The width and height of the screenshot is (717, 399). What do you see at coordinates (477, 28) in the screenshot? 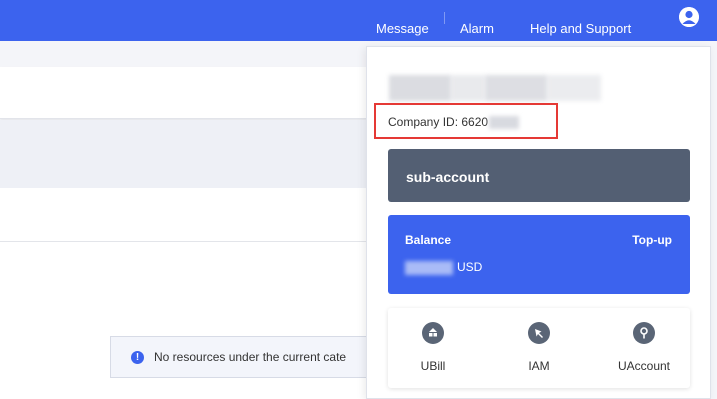
I see `nav-alarm: Alarm` at bounding box center [477, 28].